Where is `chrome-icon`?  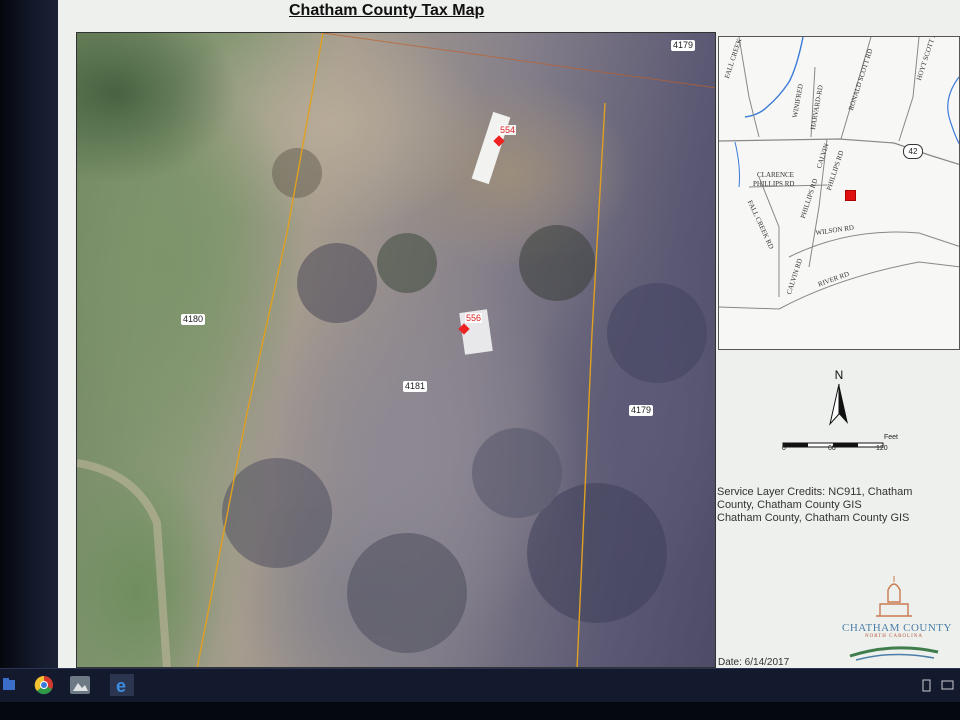 chrome-icon is located at coordinates (44, 685).